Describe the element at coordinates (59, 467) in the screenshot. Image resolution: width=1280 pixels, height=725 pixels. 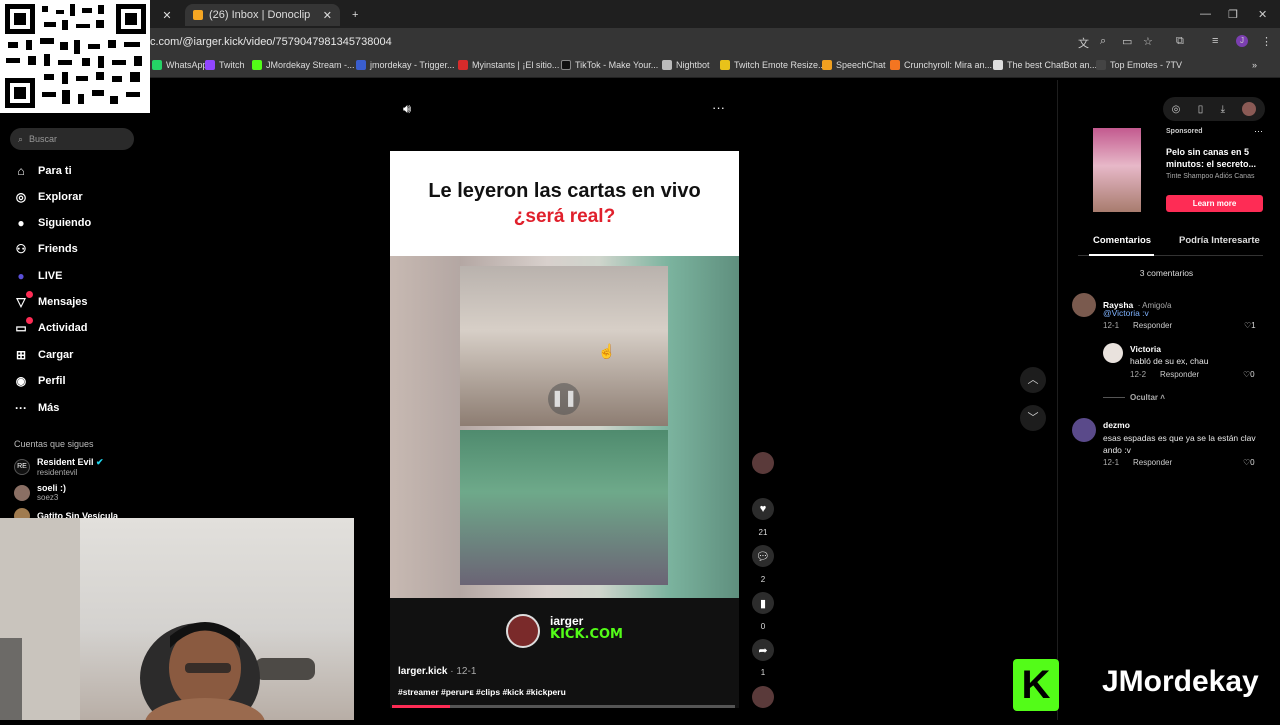
I see `following-account: RE Resident Evil ✔ residentevil` at that location.